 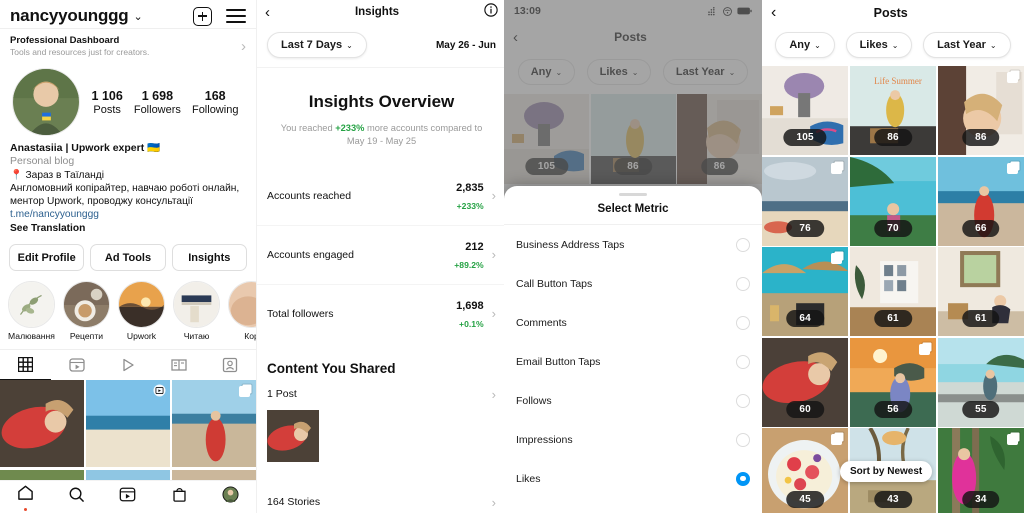 What do you see at coordinates (47, 258) in the screenshot?
I see `edit-profile-button: Edit Profile` at bounding box center [47, 258].